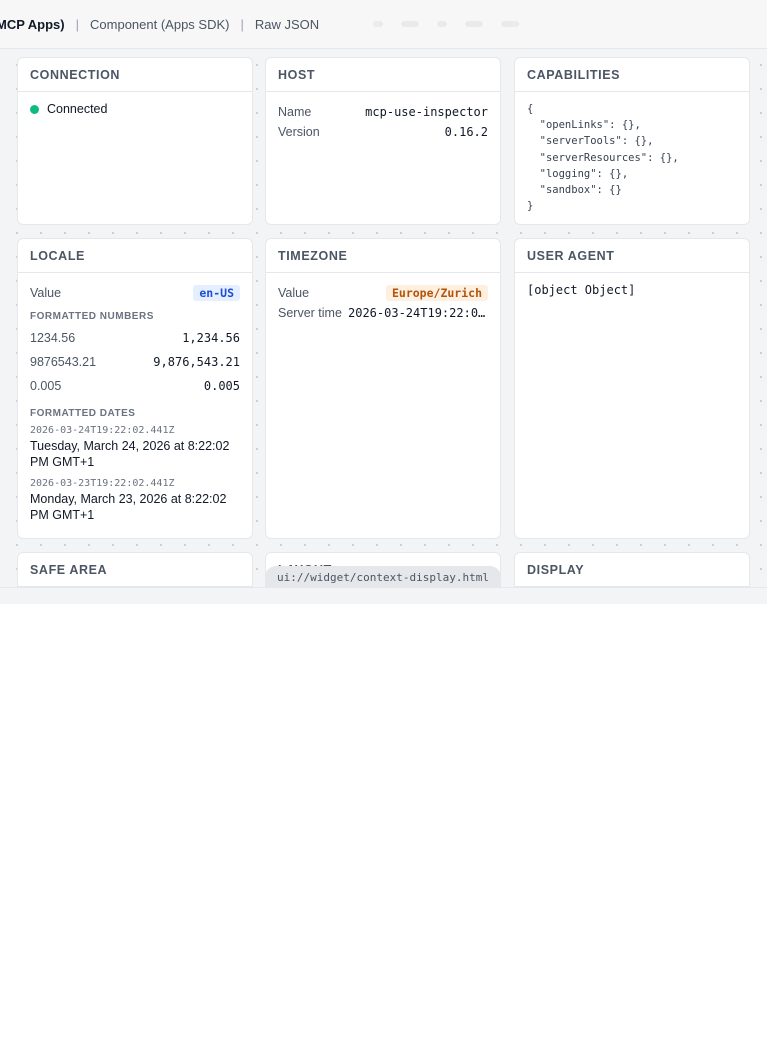 The height and width of the screenshot is (1058, 767). I want to click on timezone-title: TIMEZONE, so click(383, 256).